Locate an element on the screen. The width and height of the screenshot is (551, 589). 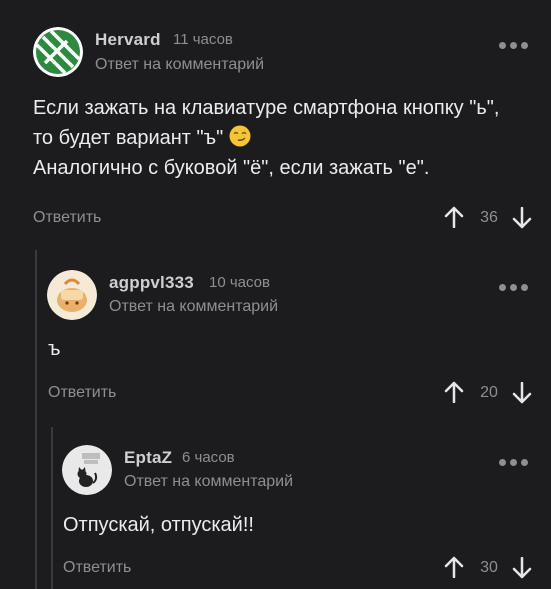
downvote-arrow-icon is located at coordinates (522, 568).